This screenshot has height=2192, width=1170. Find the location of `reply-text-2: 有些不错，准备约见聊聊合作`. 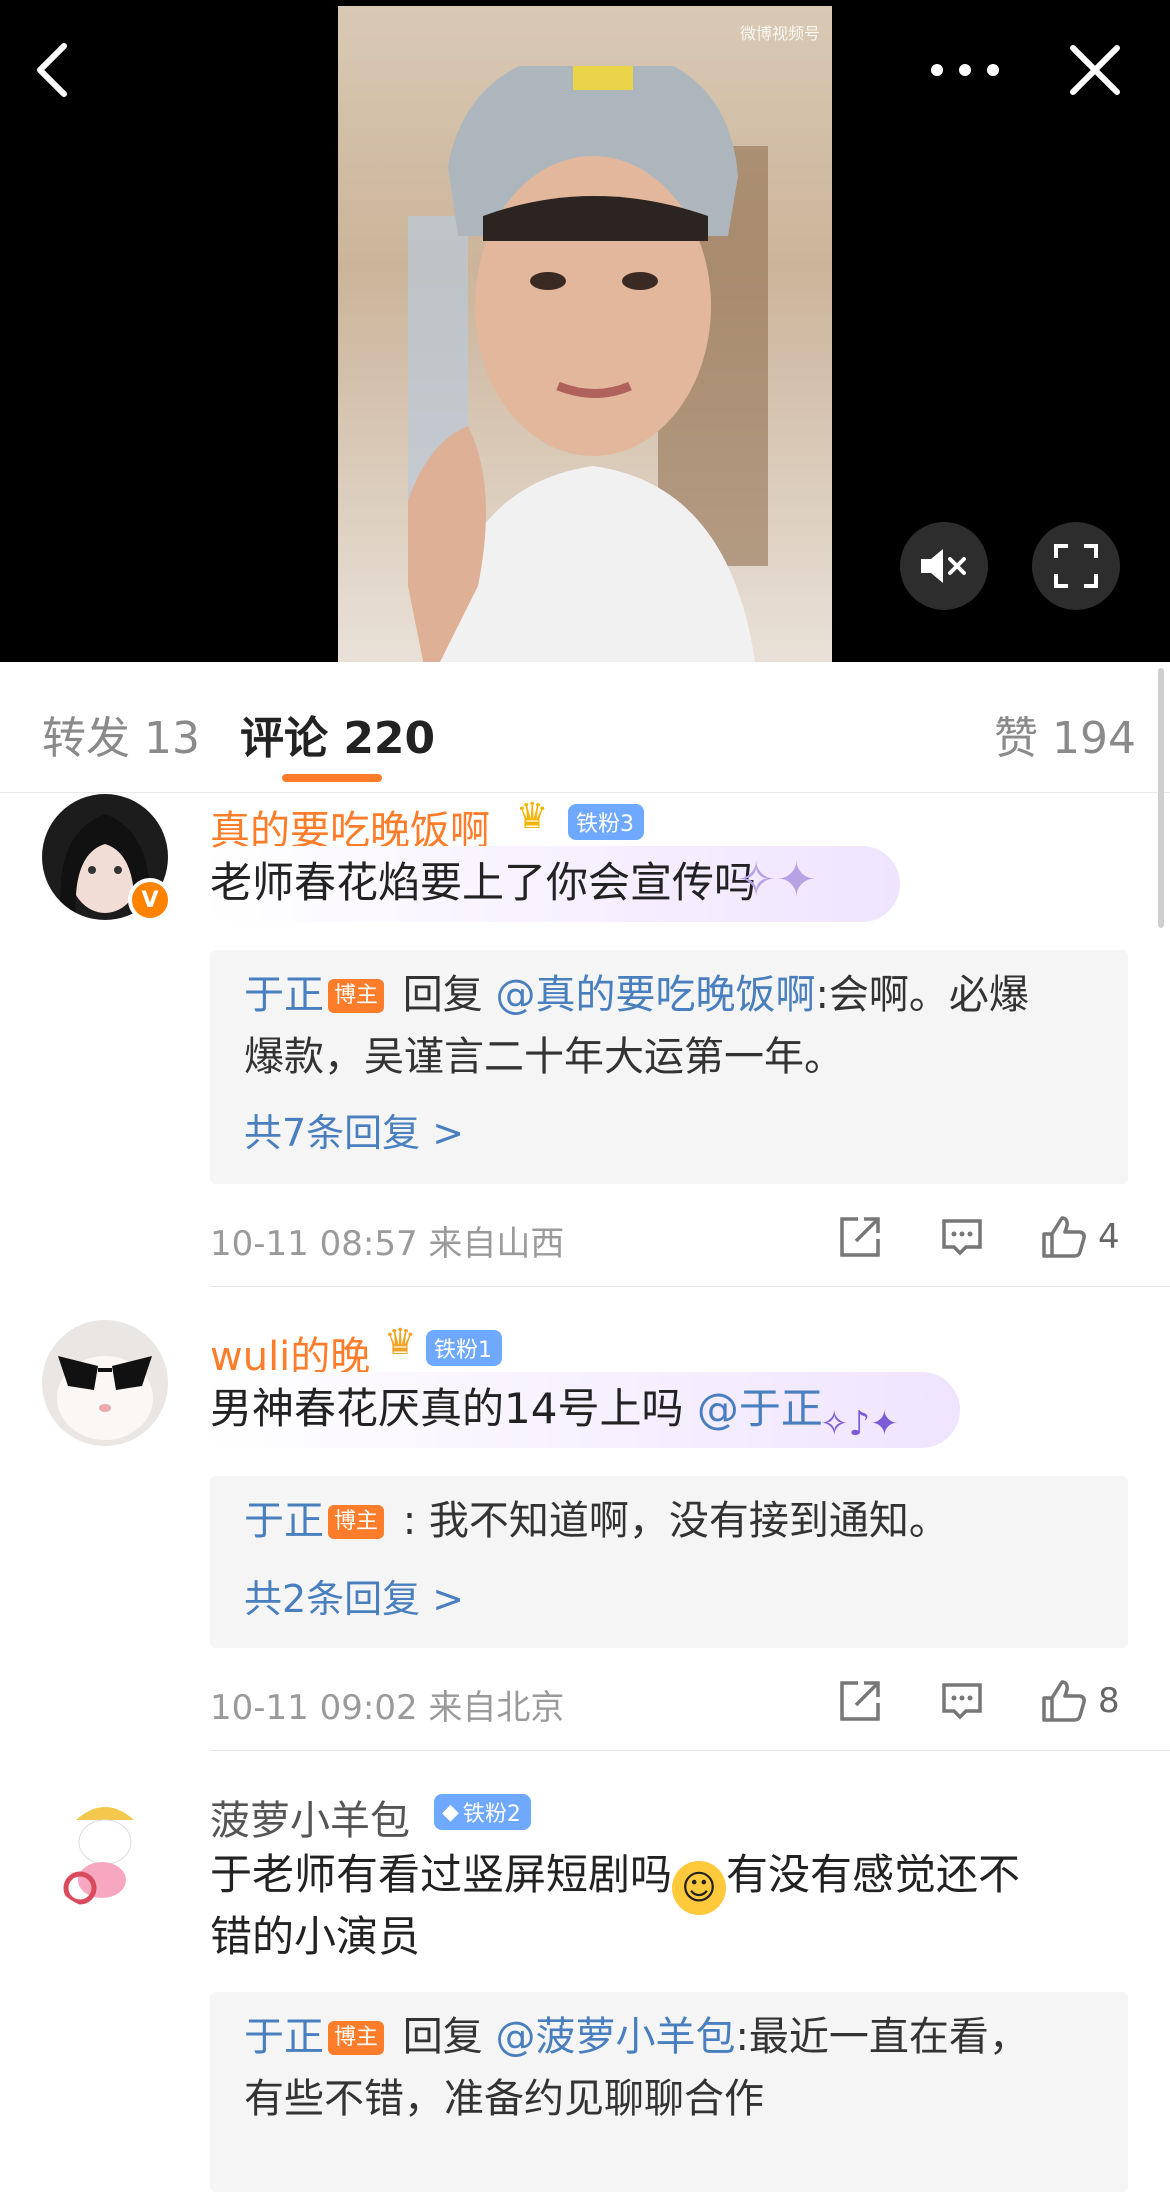

reply-text-2: 有些不错，准备约见聊聊合作 is located at coordinates (504, 2099).